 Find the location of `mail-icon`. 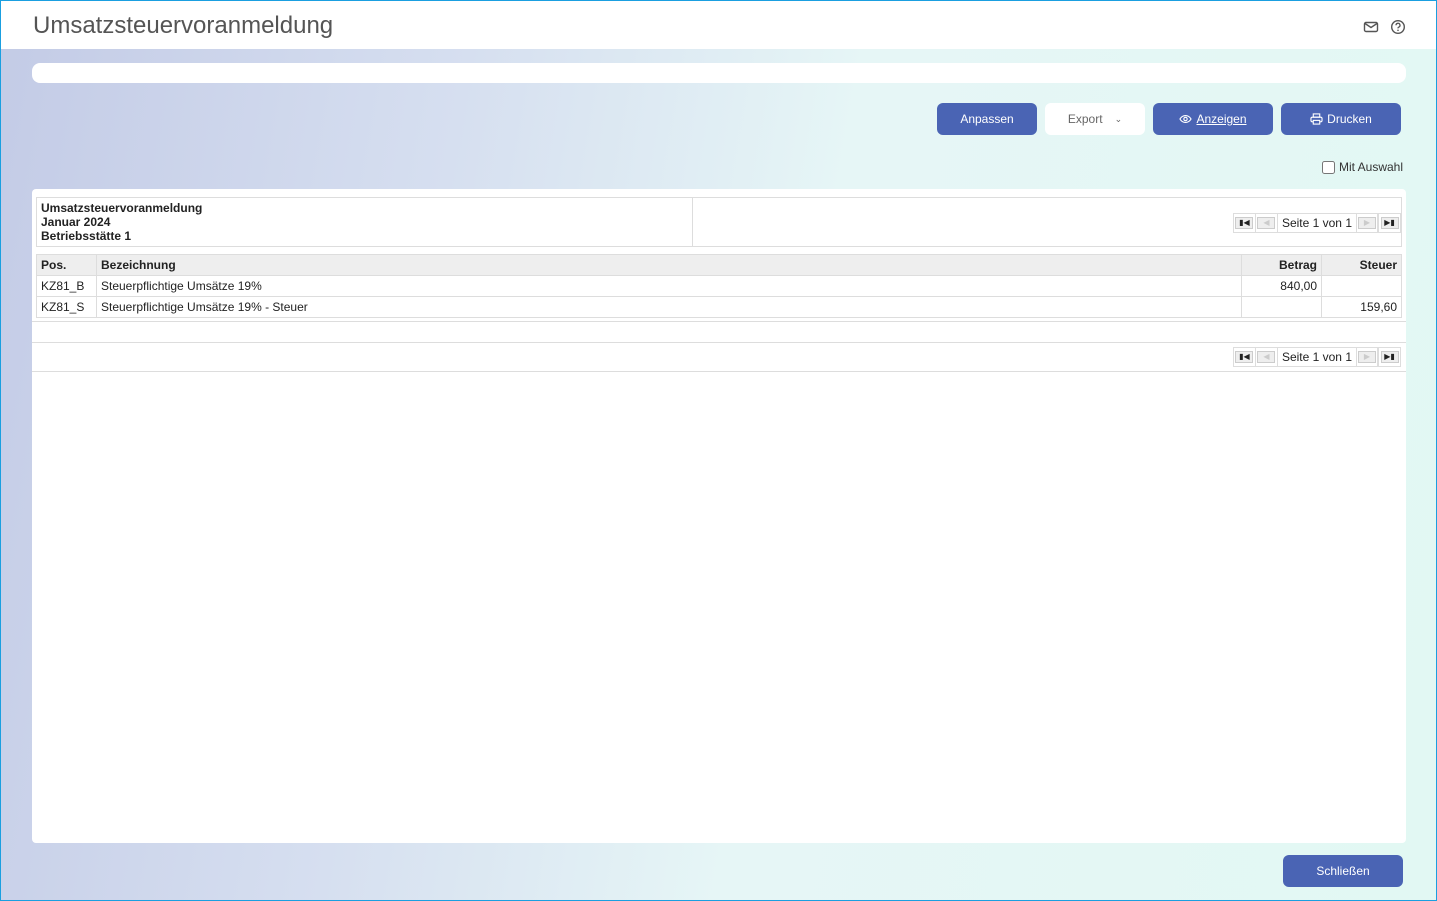

mail-icon is located at coordinates (1371, 27).